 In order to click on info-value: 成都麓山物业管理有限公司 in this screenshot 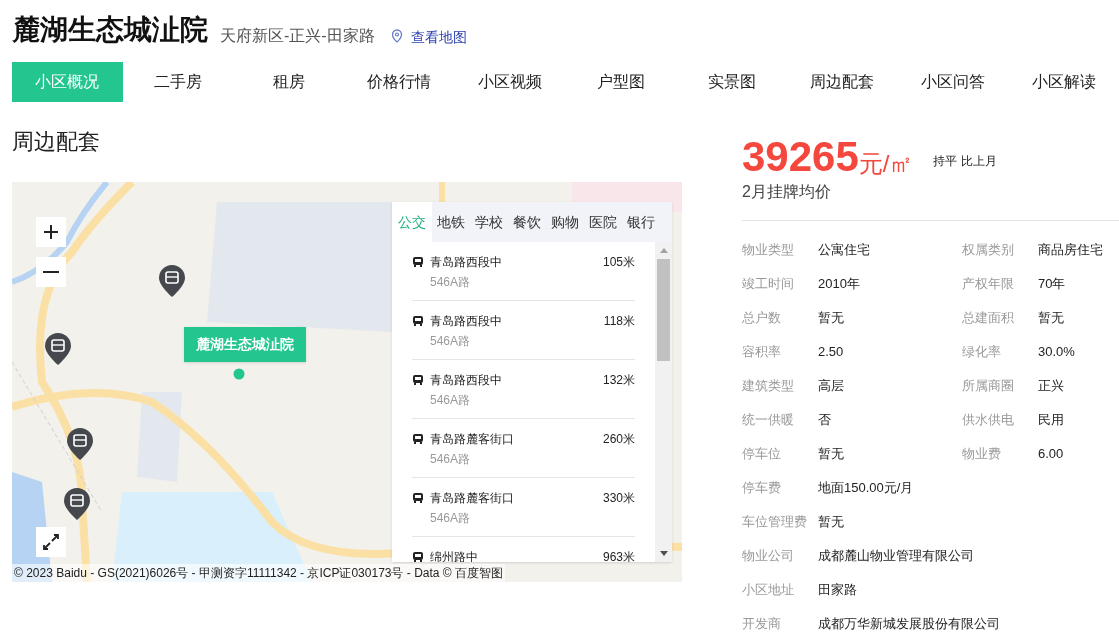, I will do `click(896, 556)`.